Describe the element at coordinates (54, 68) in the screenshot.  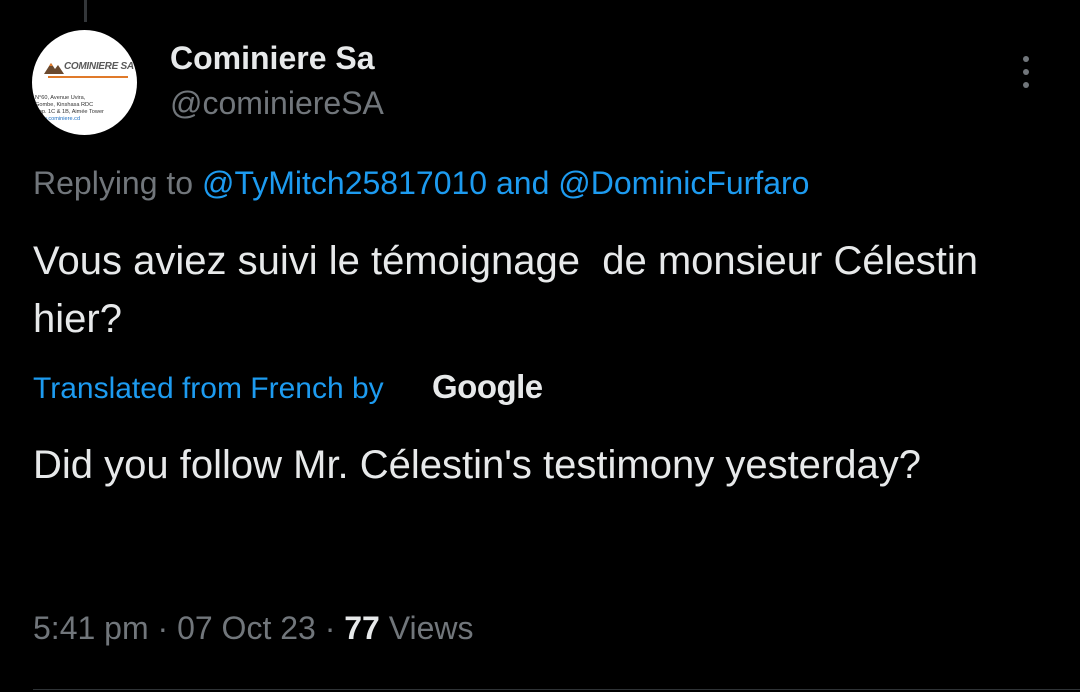
I see `mountain-logo-icon` at that location.